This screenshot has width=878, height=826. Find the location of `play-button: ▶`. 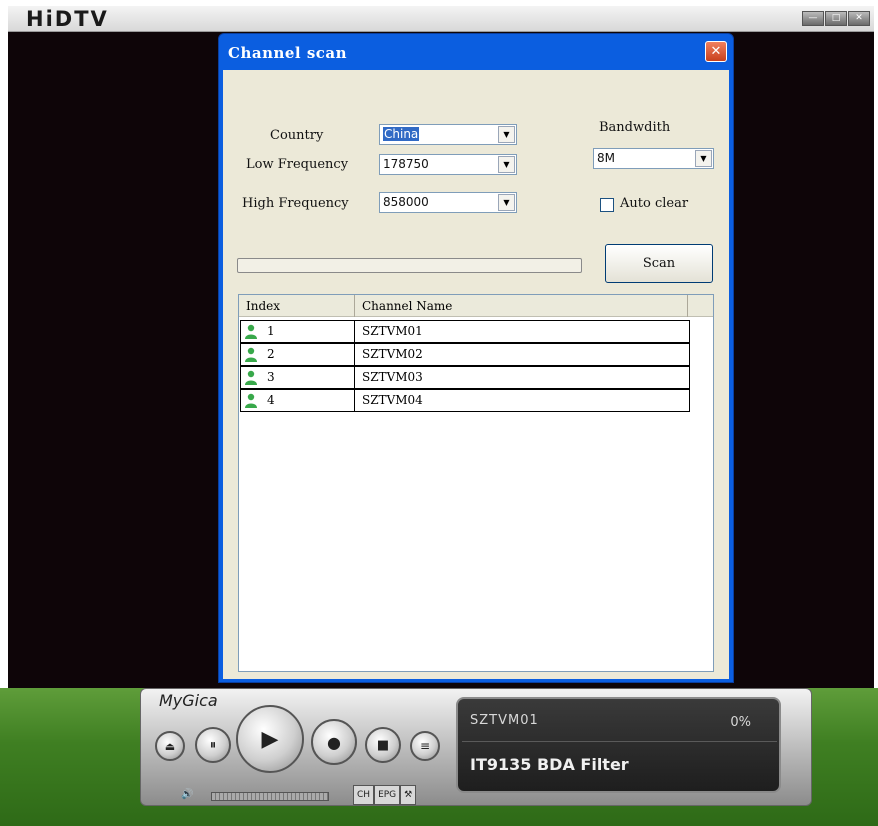

play-button: ▶ is located at coordinates (270, 739).